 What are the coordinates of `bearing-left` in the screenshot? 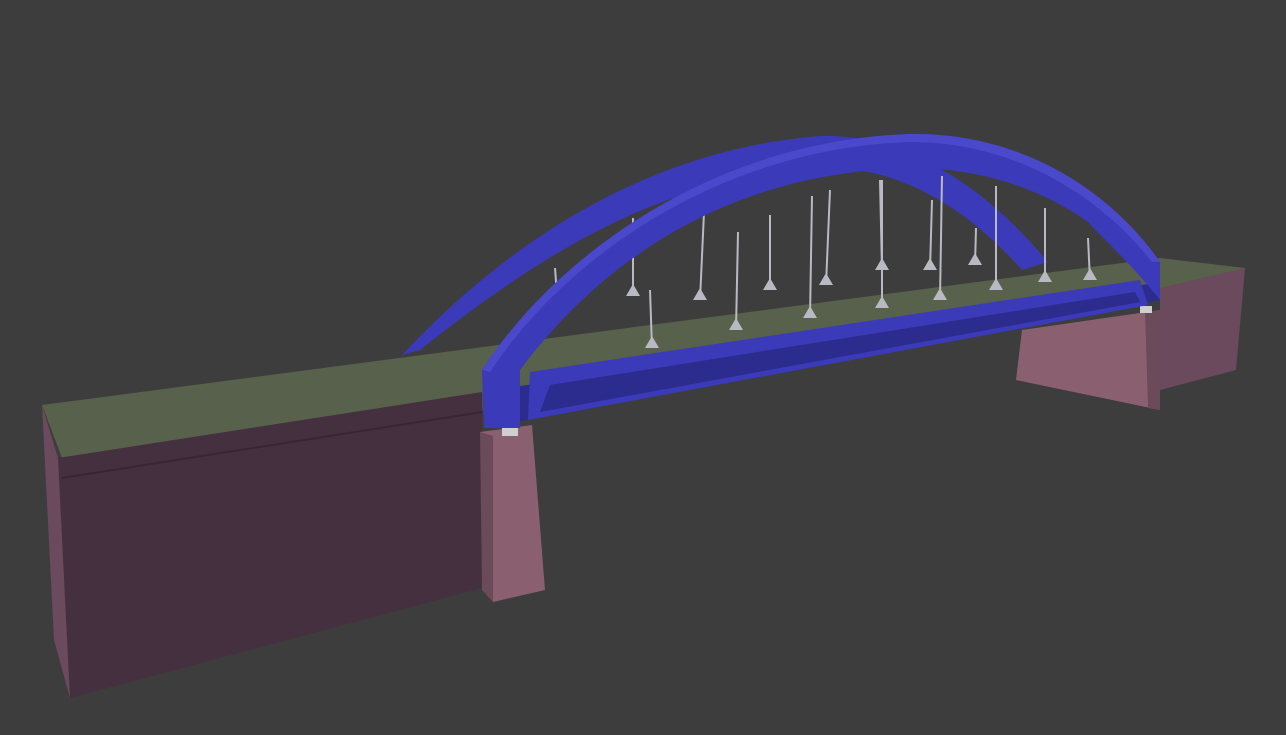 It's located at (510, 431).